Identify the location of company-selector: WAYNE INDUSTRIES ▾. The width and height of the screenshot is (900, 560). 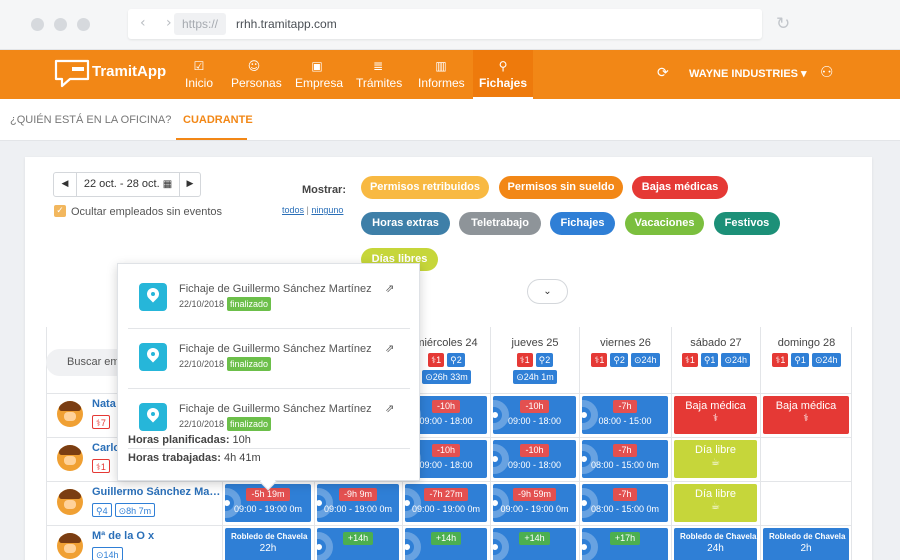
(748, 73).